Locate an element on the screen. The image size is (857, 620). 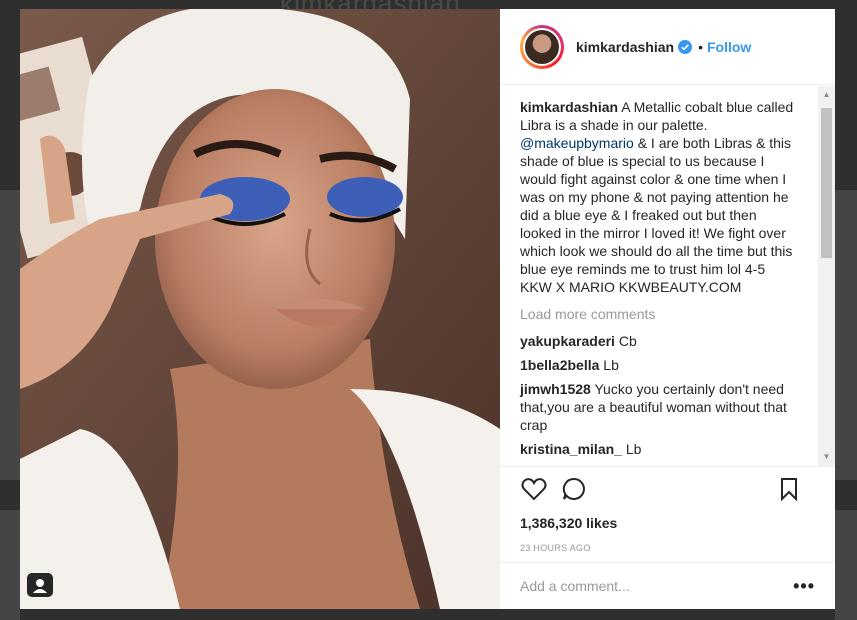
bookmark-icon is located at coordinates (789, 489).